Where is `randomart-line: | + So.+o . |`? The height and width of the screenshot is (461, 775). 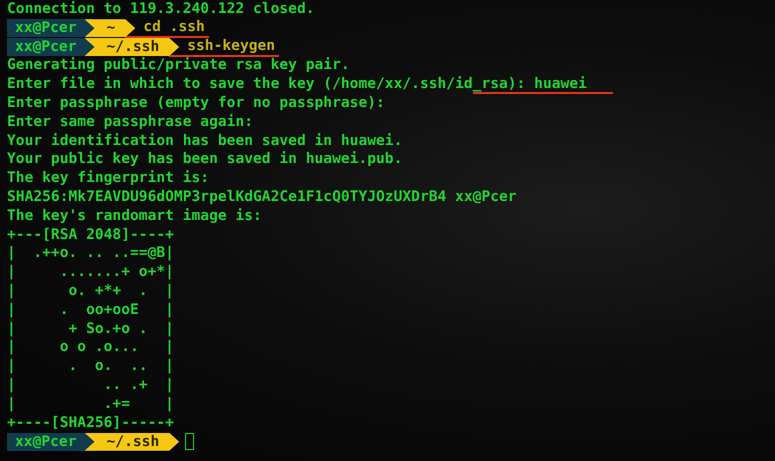 randomart-line: | + So.+o . | is located at coordinates (90, 328).